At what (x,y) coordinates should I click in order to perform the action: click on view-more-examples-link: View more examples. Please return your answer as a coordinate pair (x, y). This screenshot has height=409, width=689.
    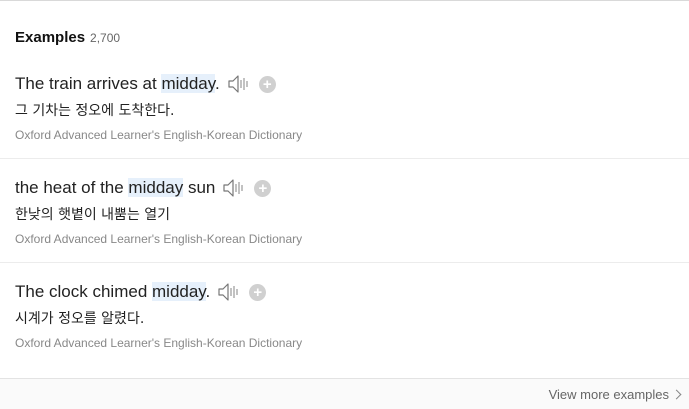
    Looking at the image, I should click on (615, 394).